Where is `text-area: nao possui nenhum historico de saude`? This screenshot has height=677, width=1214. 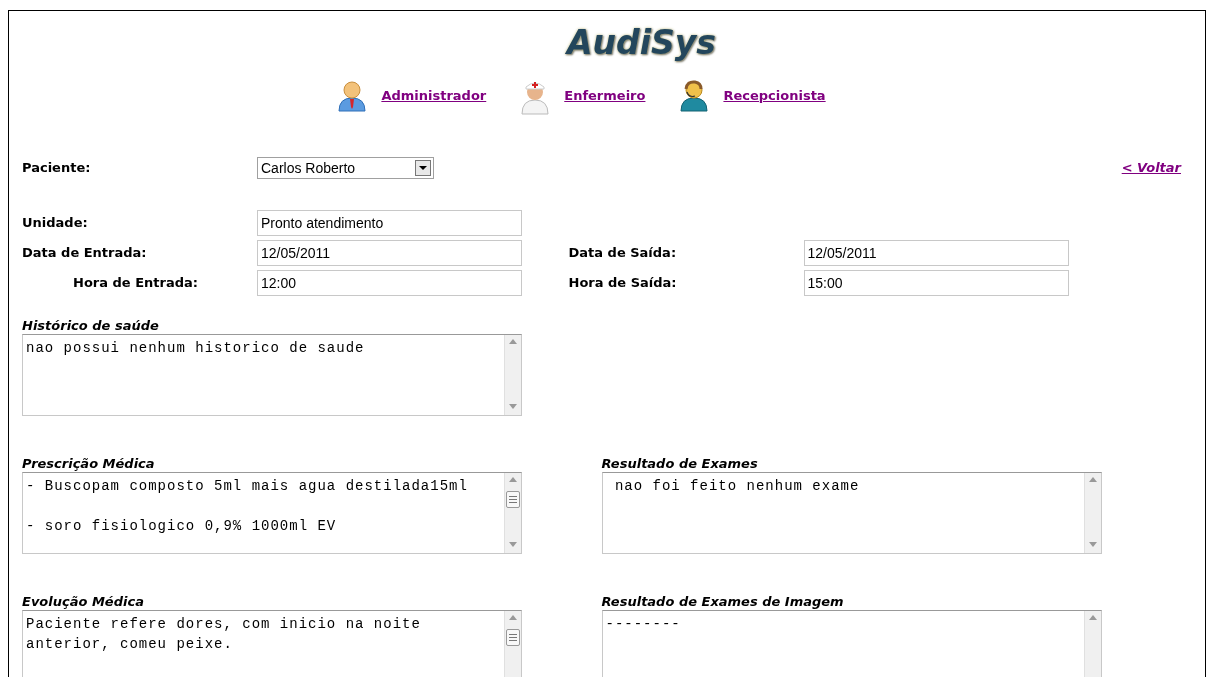 text-area: nao possui nenhum historico de saude is located at coordinates (272, 375).